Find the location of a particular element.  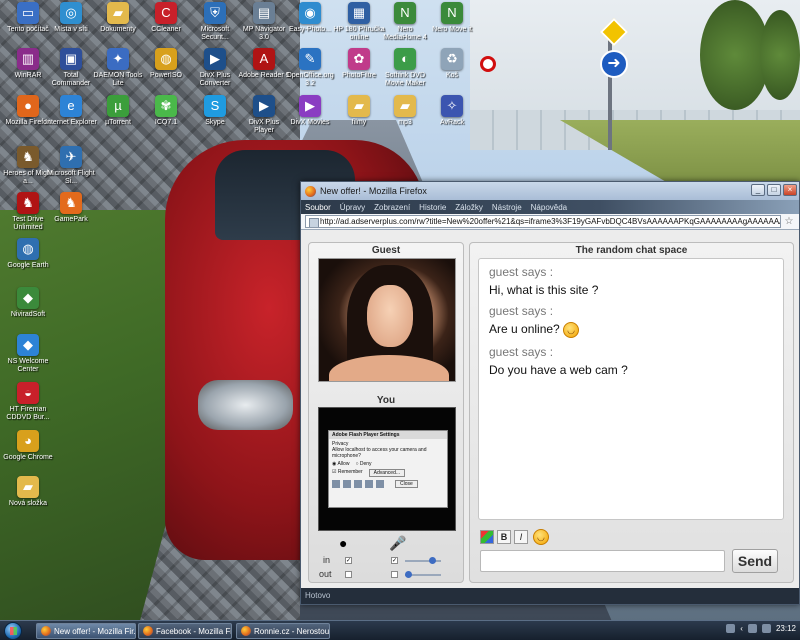

desktop-icon: ▶ DivX Plus Converter is located at coordinates (215, 68).